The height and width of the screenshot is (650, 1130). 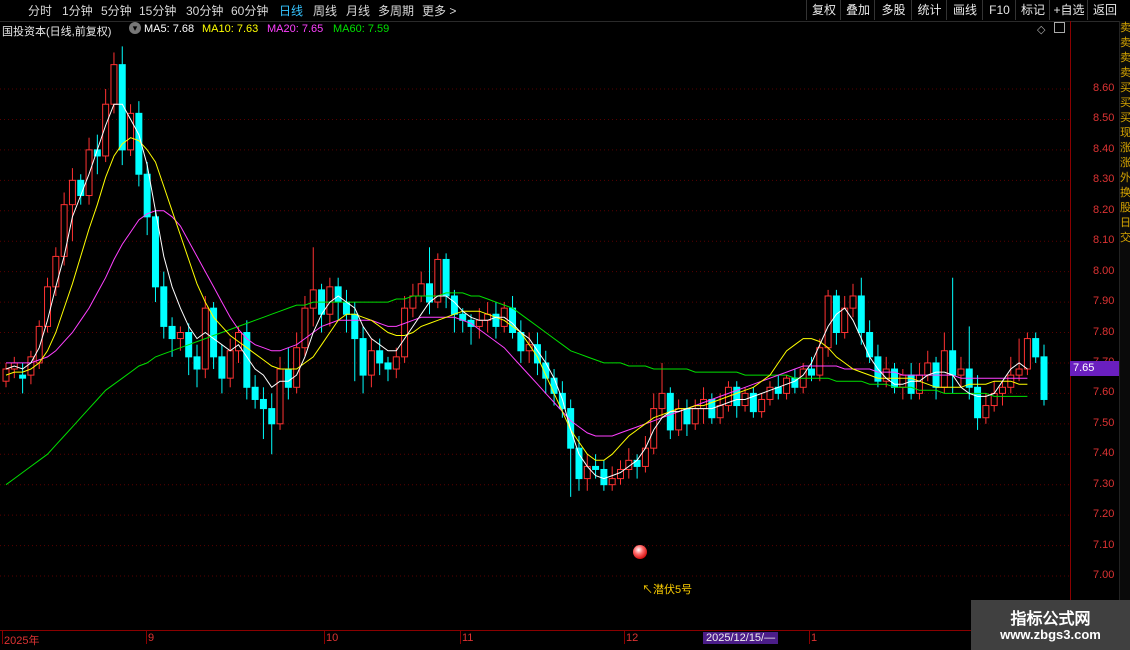 I want to click on toolbar-button: 多股, so click(x=893, y=10).